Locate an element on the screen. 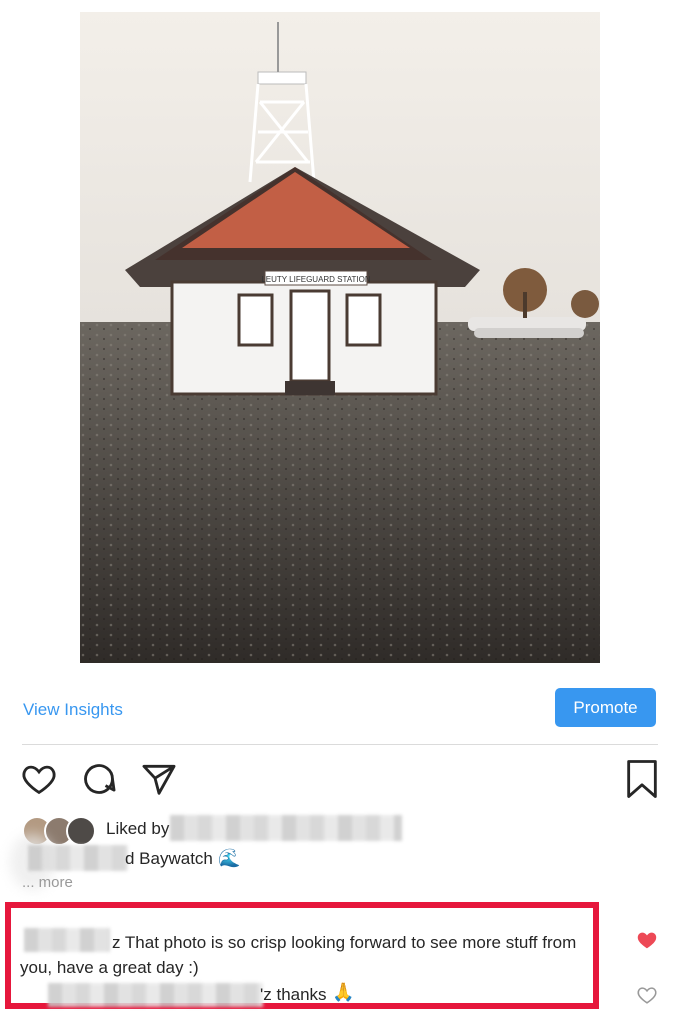 This screenshot has width=680, height=1024. paper-plane-icon is located at coordinates (159, 779).